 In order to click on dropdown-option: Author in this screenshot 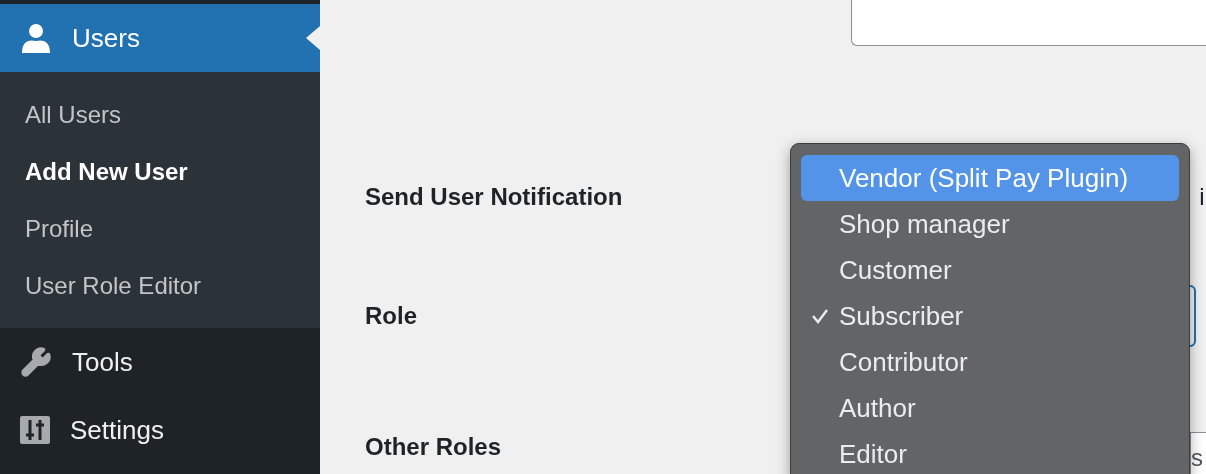, I will do `click(990, 408)`.